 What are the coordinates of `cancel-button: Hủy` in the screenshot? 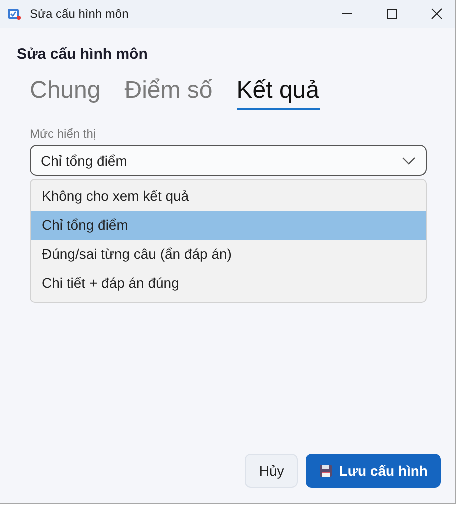 It's located at (271, 471).